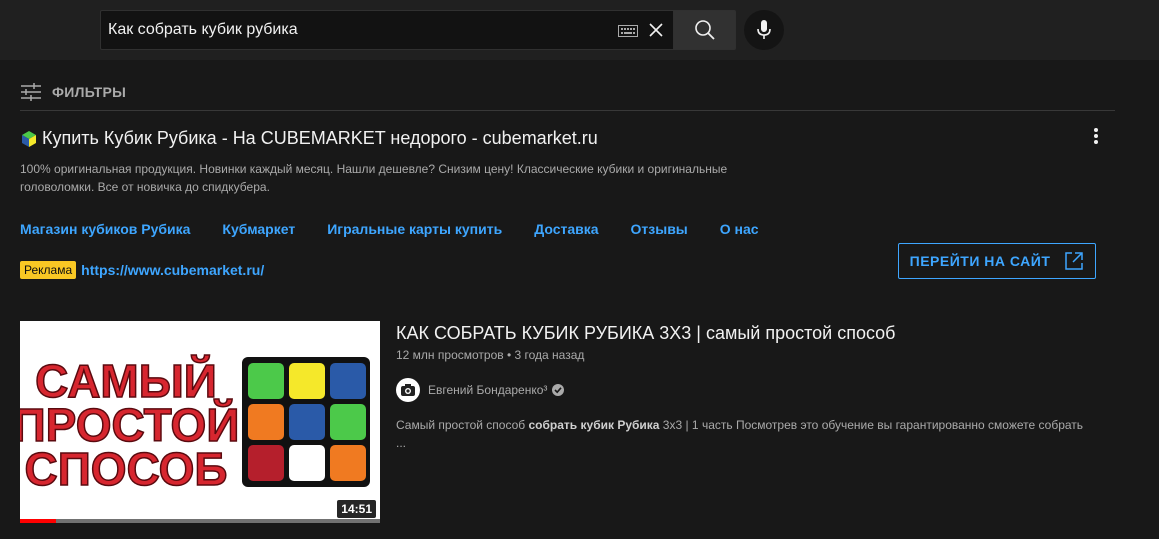 The width and height of the screenshot is (1159, 539). Describe the element at coordinates (195, 425) in the screenshot. I see `thumbnail-artwork: САМЫЙ ПРОСТОЙ СПОСОБ` at that location.